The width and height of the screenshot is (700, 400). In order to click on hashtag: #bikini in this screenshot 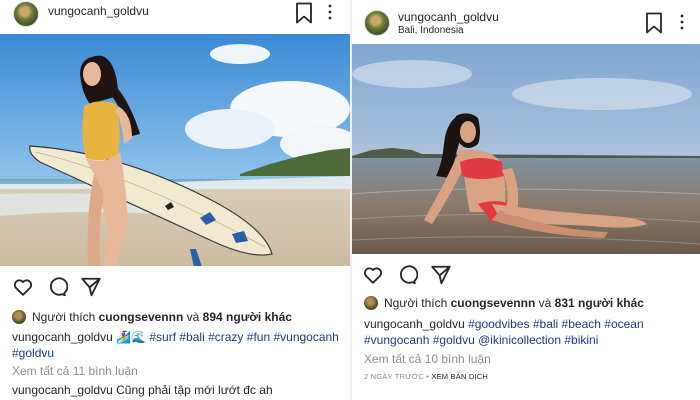, I will do `click(581, 340)`.